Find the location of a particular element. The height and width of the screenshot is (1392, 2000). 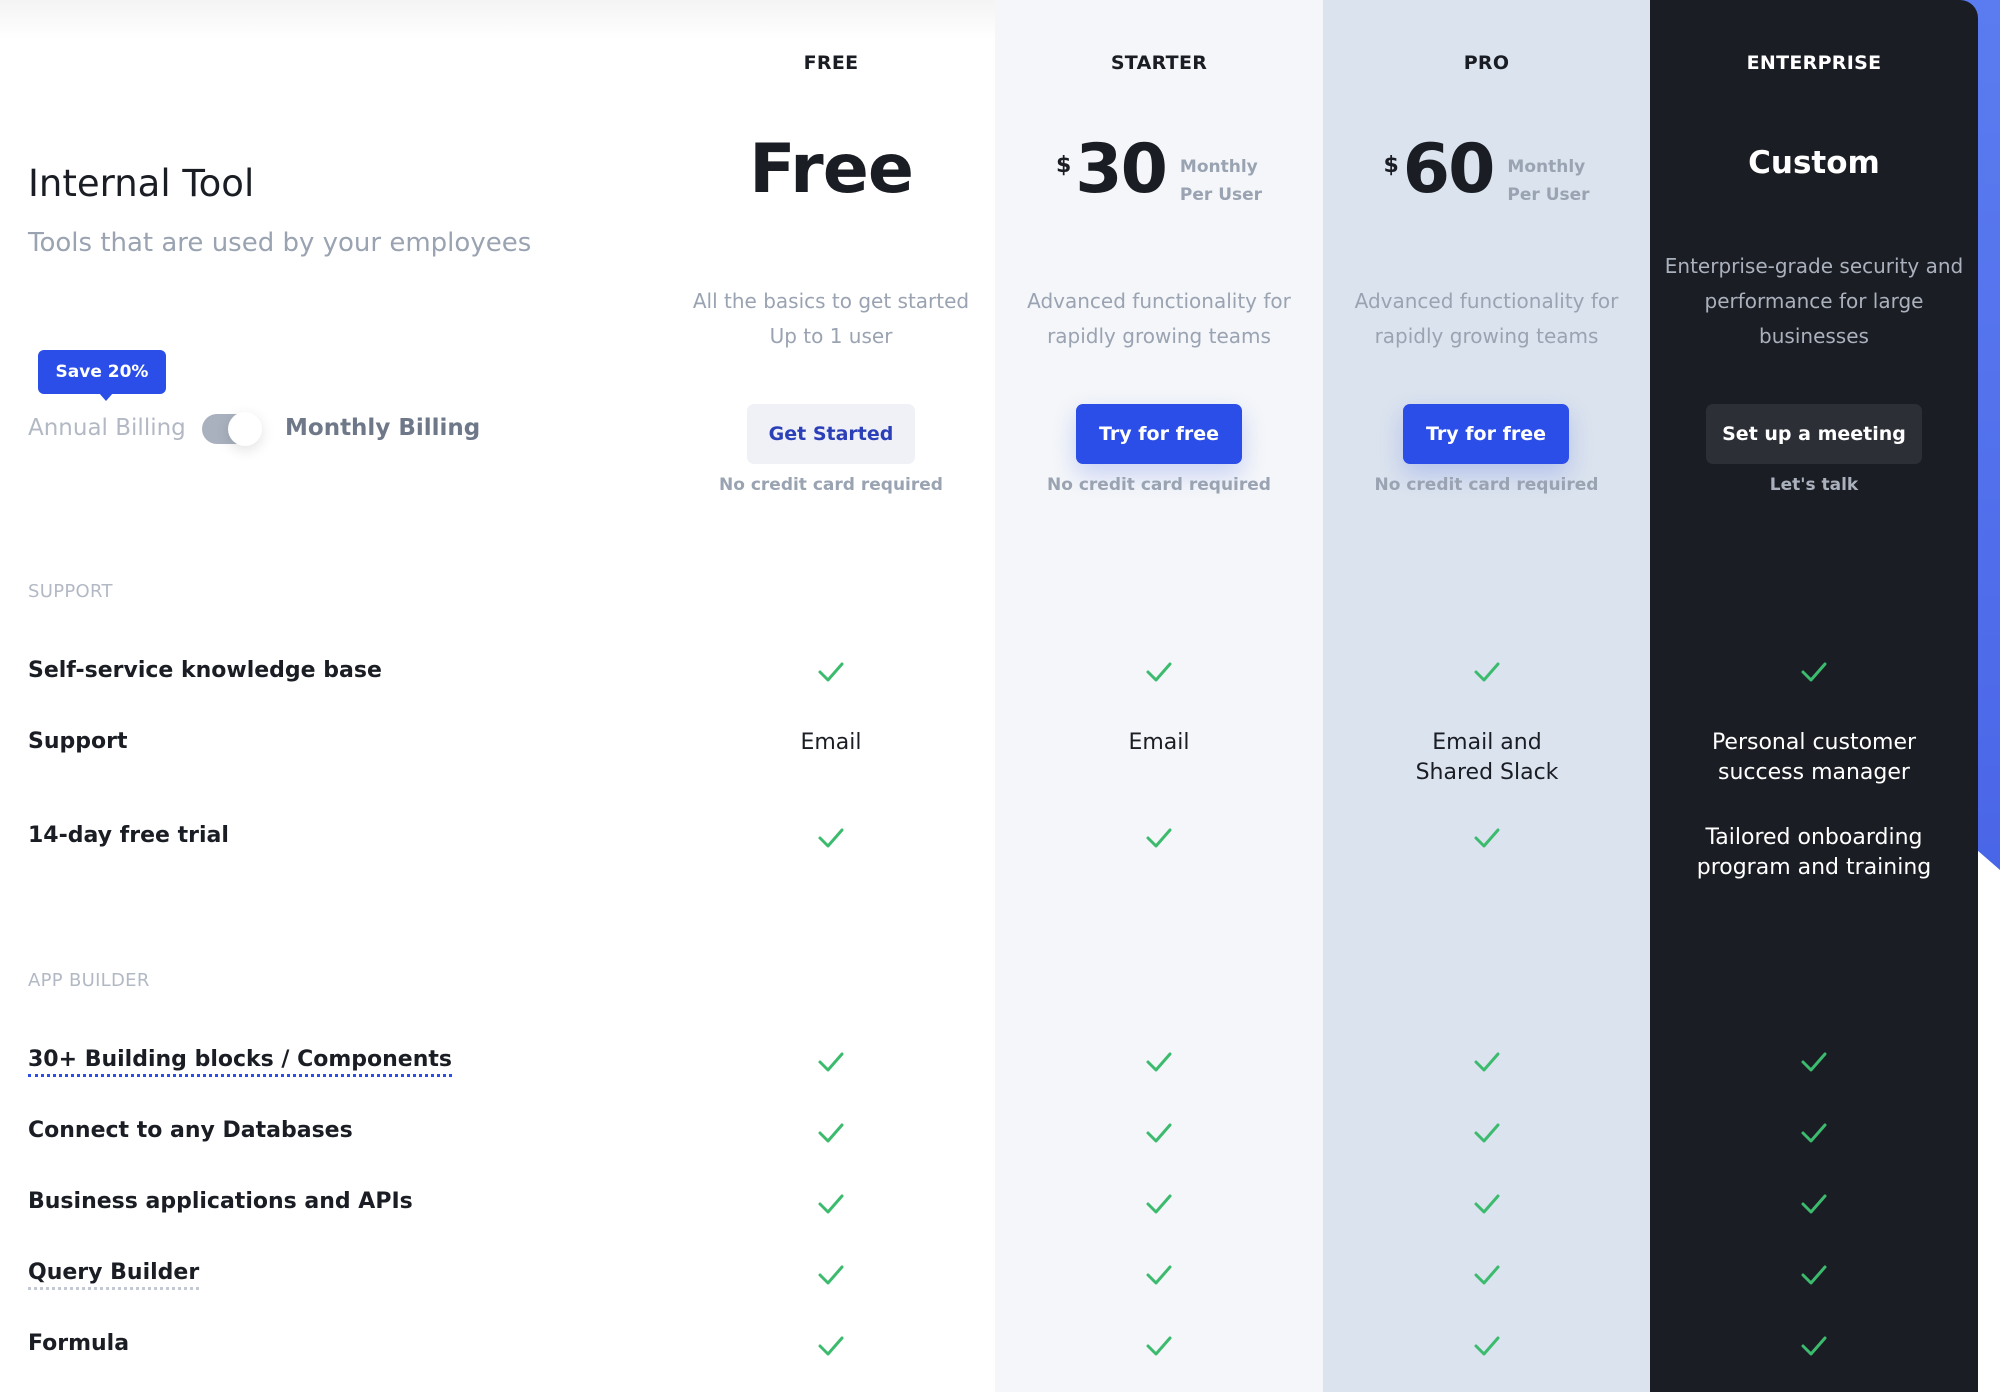

feature-label: Connect to any Databases is located at coordinates (190, 1130).